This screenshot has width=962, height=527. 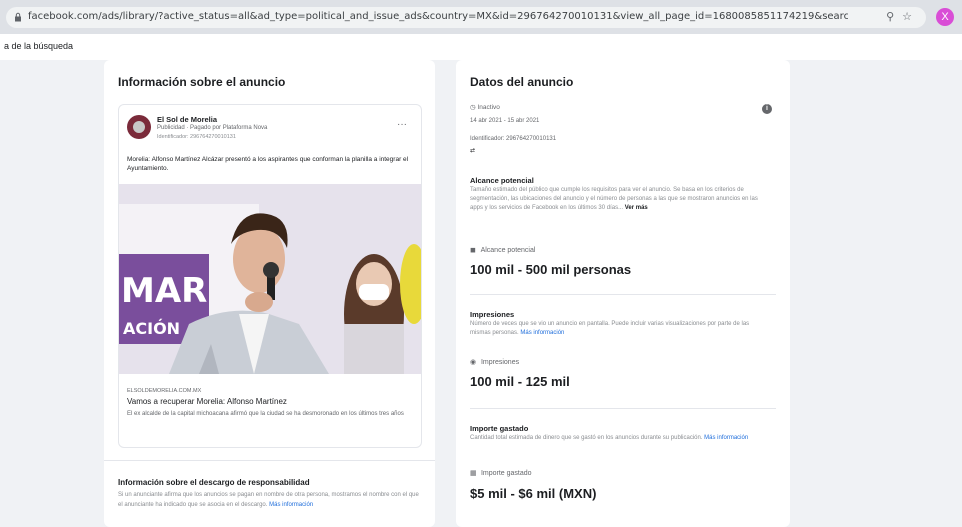 I want to click on spend-label: Importe gastado, so click(x=506, y=473).